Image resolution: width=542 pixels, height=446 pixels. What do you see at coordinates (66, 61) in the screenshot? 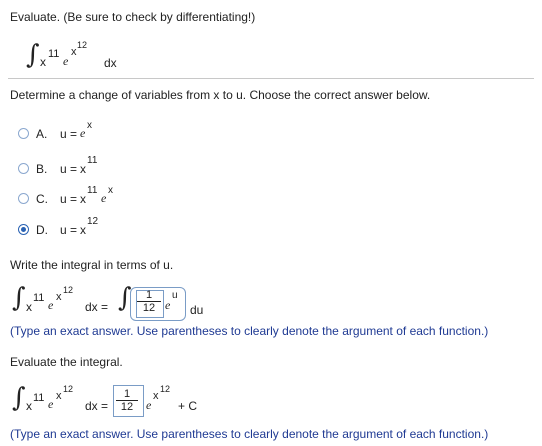
I see `integral-e: e` at bounding box center [66, 61].